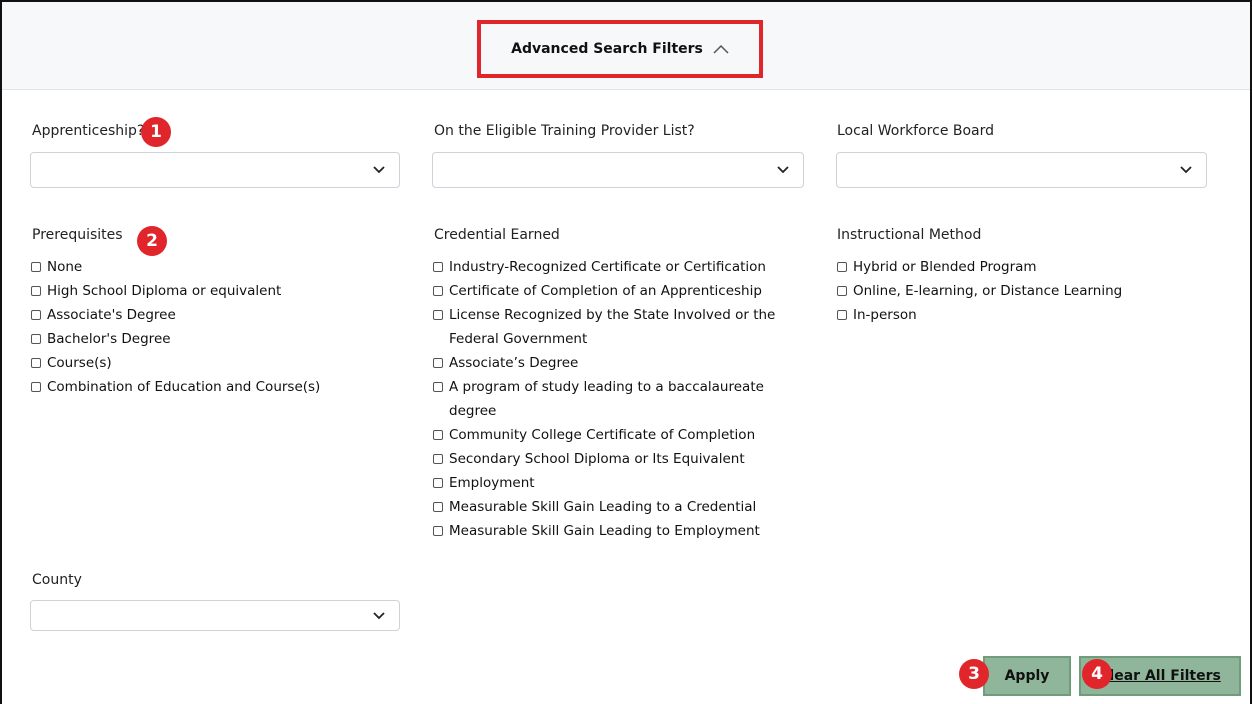 This screenshot has width=1252, height=704. Describe the element at coordinates (1027, 676) in the screenshot. I see `apply-button: Apply` at that location.